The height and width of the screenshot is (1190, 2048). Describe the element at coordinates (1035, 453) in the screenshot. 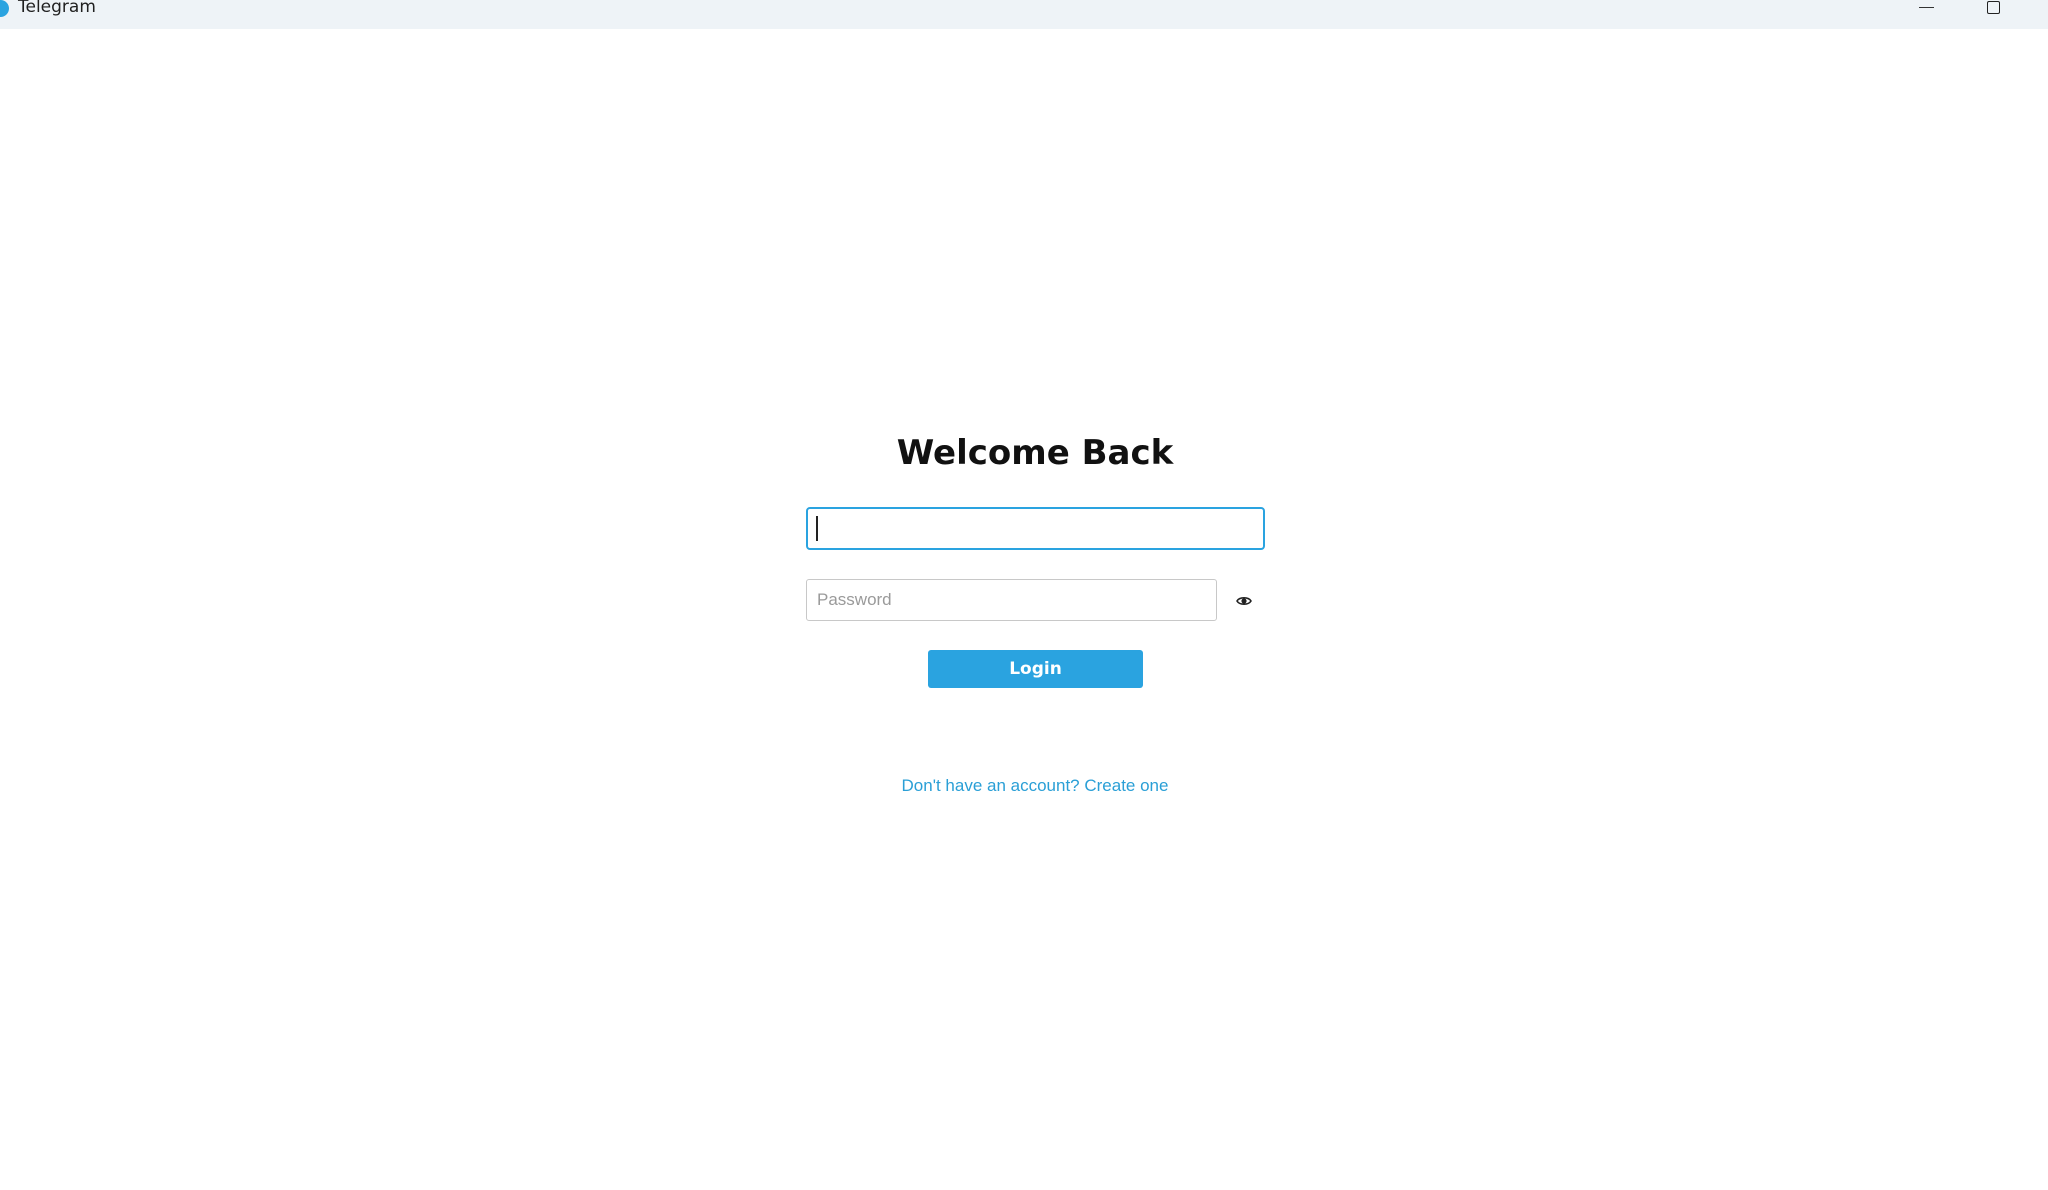

I see `page-title: Welcome Back` at that location.